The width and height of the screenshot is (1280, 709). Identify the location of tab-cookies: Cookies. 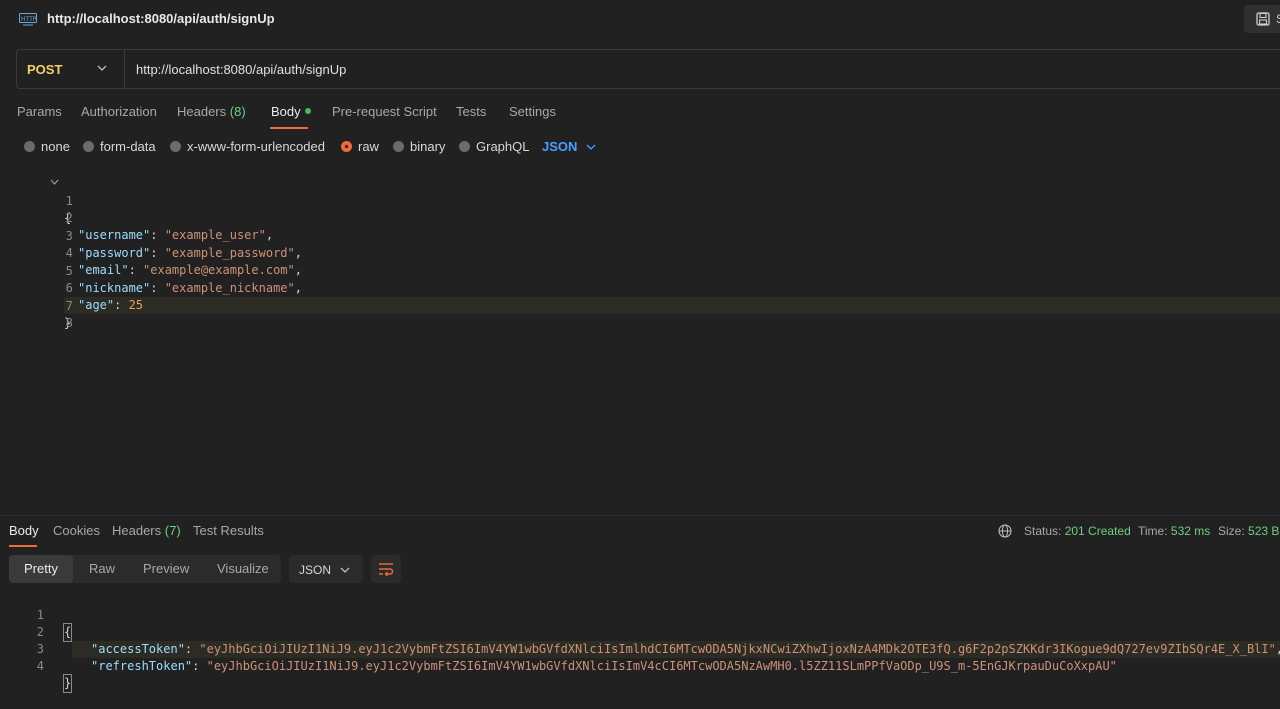
(76, 530).